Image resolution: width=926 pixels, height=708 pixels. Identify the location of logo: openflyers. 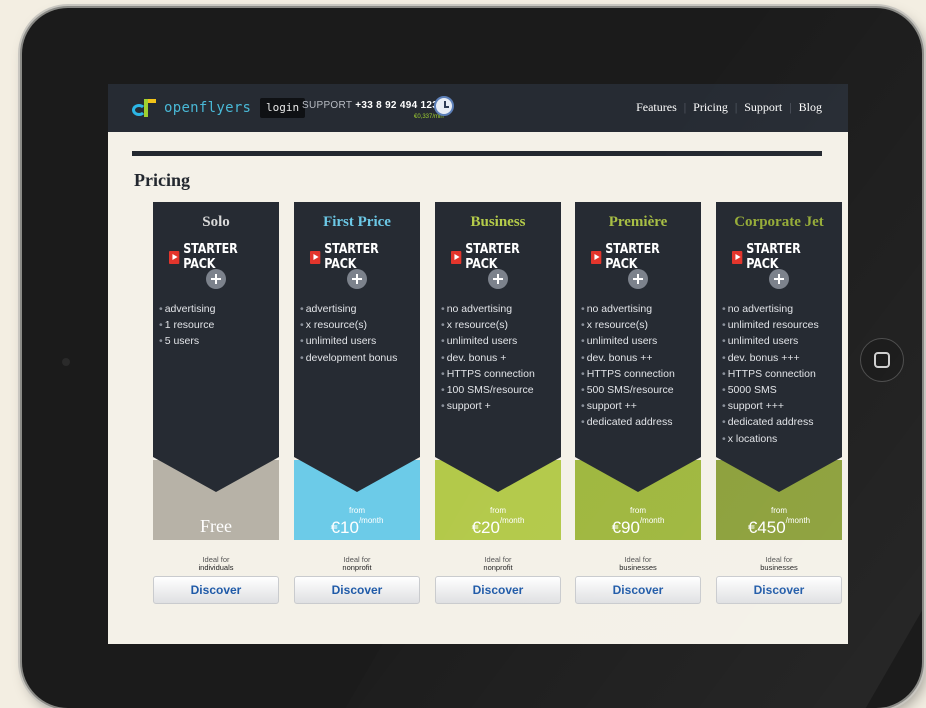
(191, 108).